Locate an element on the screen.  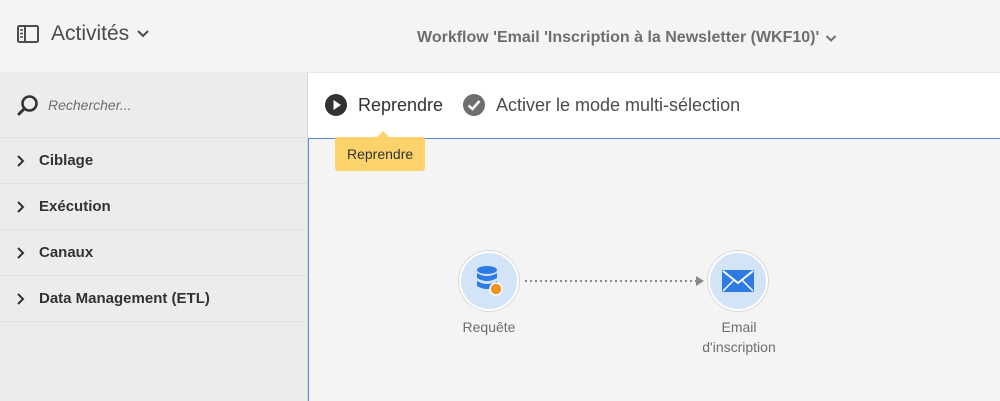
search-bar is located at coordinates (153, 105).